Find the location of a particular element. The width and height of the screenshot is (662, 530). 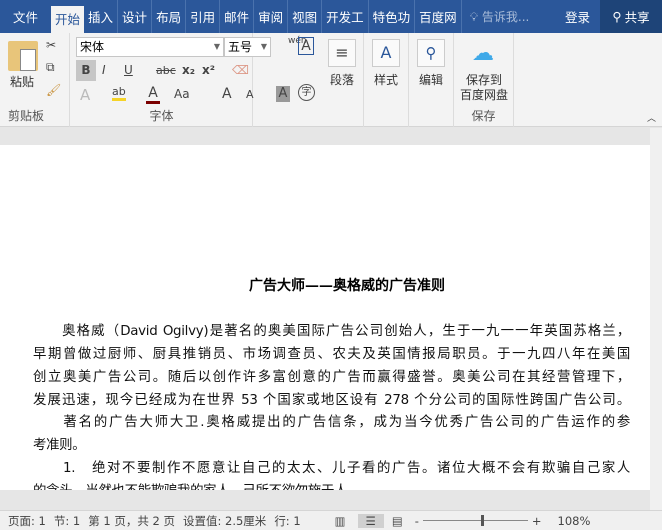

paragraph-icon: ≡ is located at coordinates (342, 53).